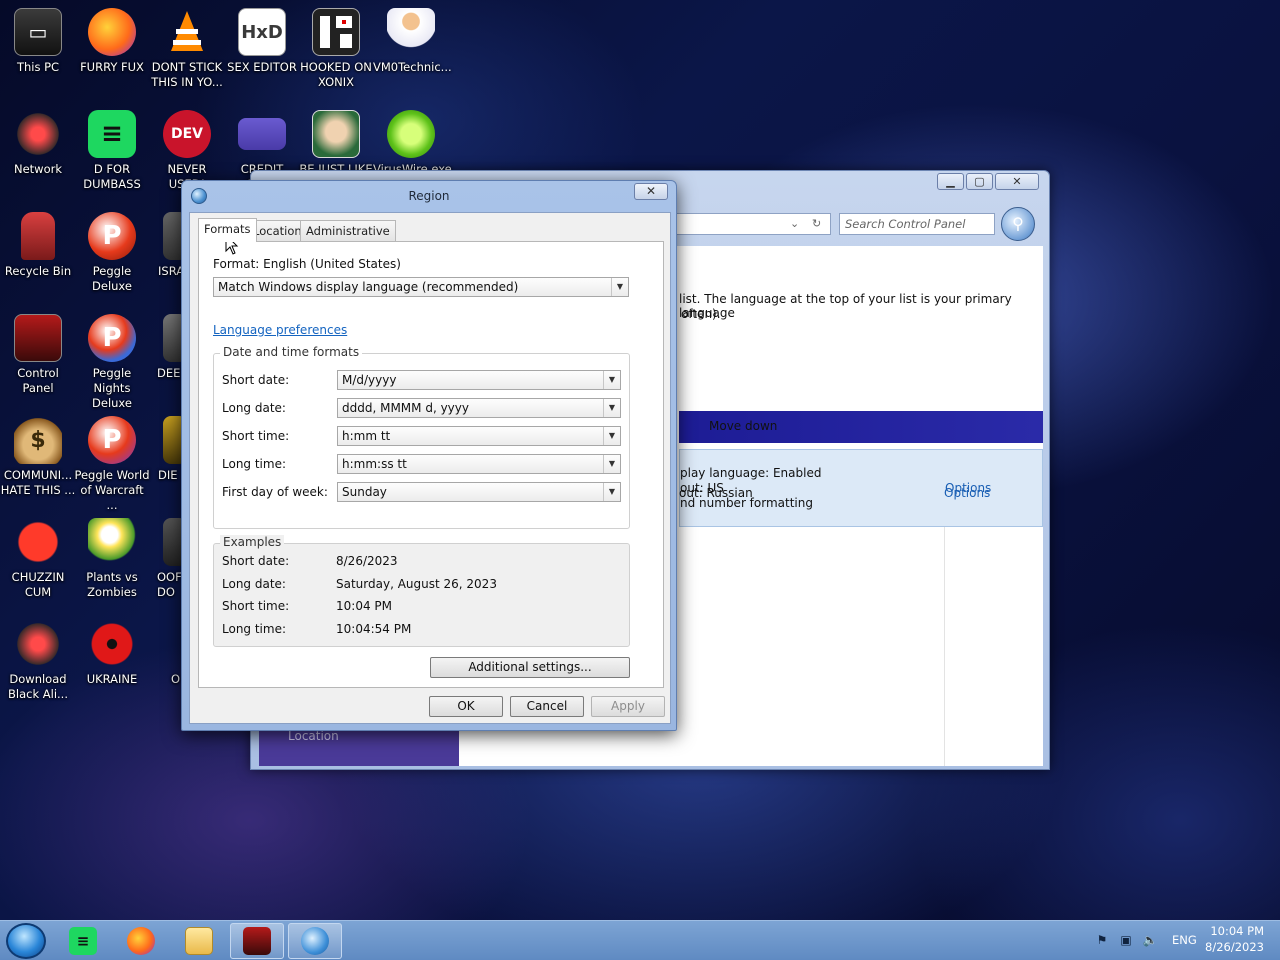 The height and width of the screenshot is (960, 1280). I want to click on desktop-icon-this-pc: ▭ This PC, so click(38, 41).